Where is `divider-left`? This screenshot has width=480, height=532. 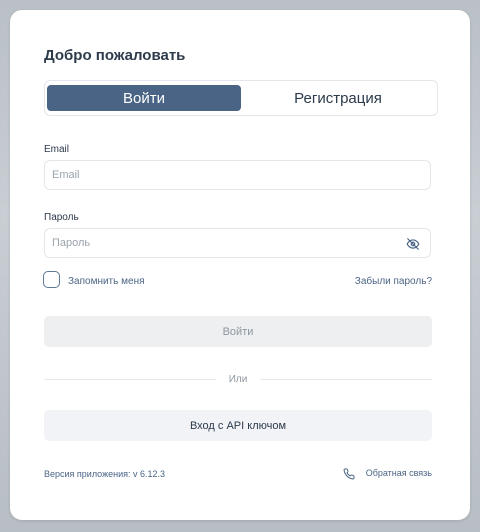
divider-left is located at coordinates (130, 379).